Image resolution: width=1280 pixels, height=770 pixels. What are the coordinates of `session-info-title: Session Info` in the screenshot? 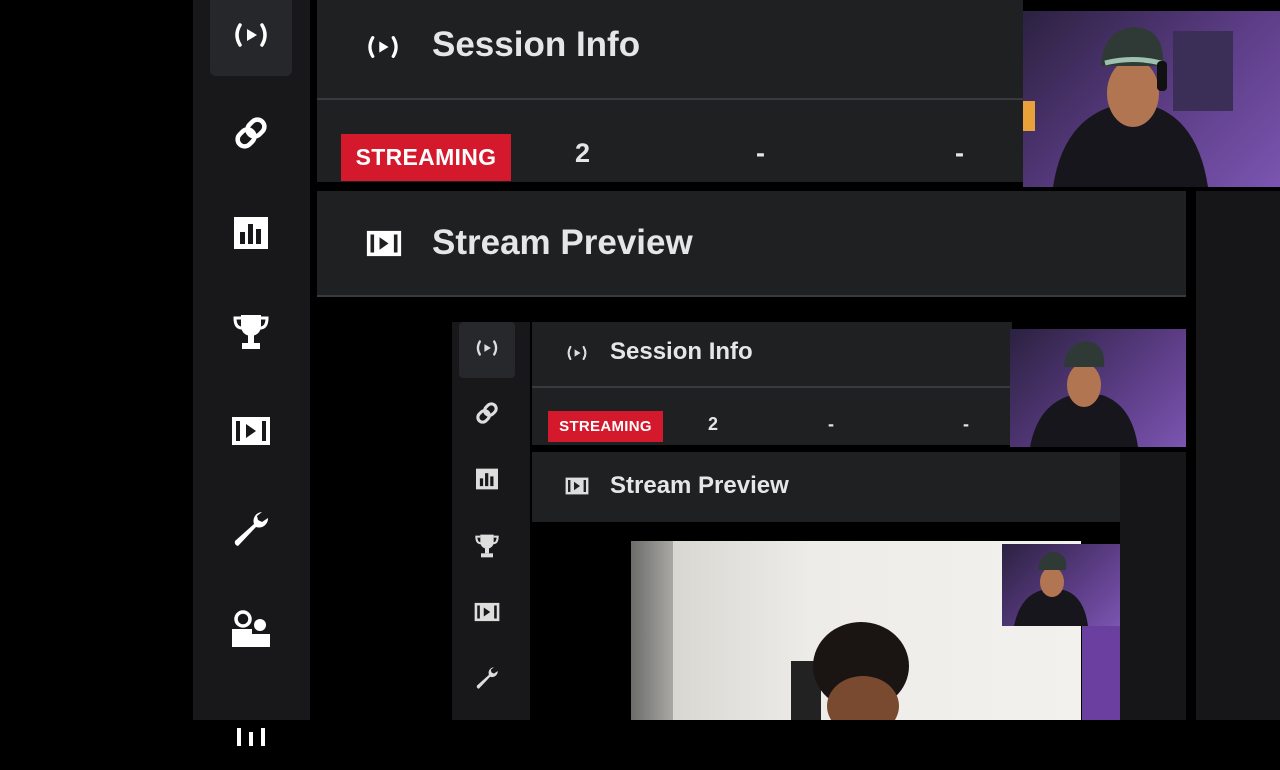 It's located at (536, 44).